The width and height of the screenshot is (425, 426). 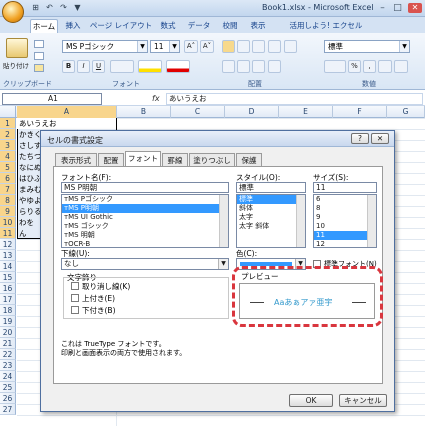 I want to click on cell: たちつ, so click(x=29, y=156).